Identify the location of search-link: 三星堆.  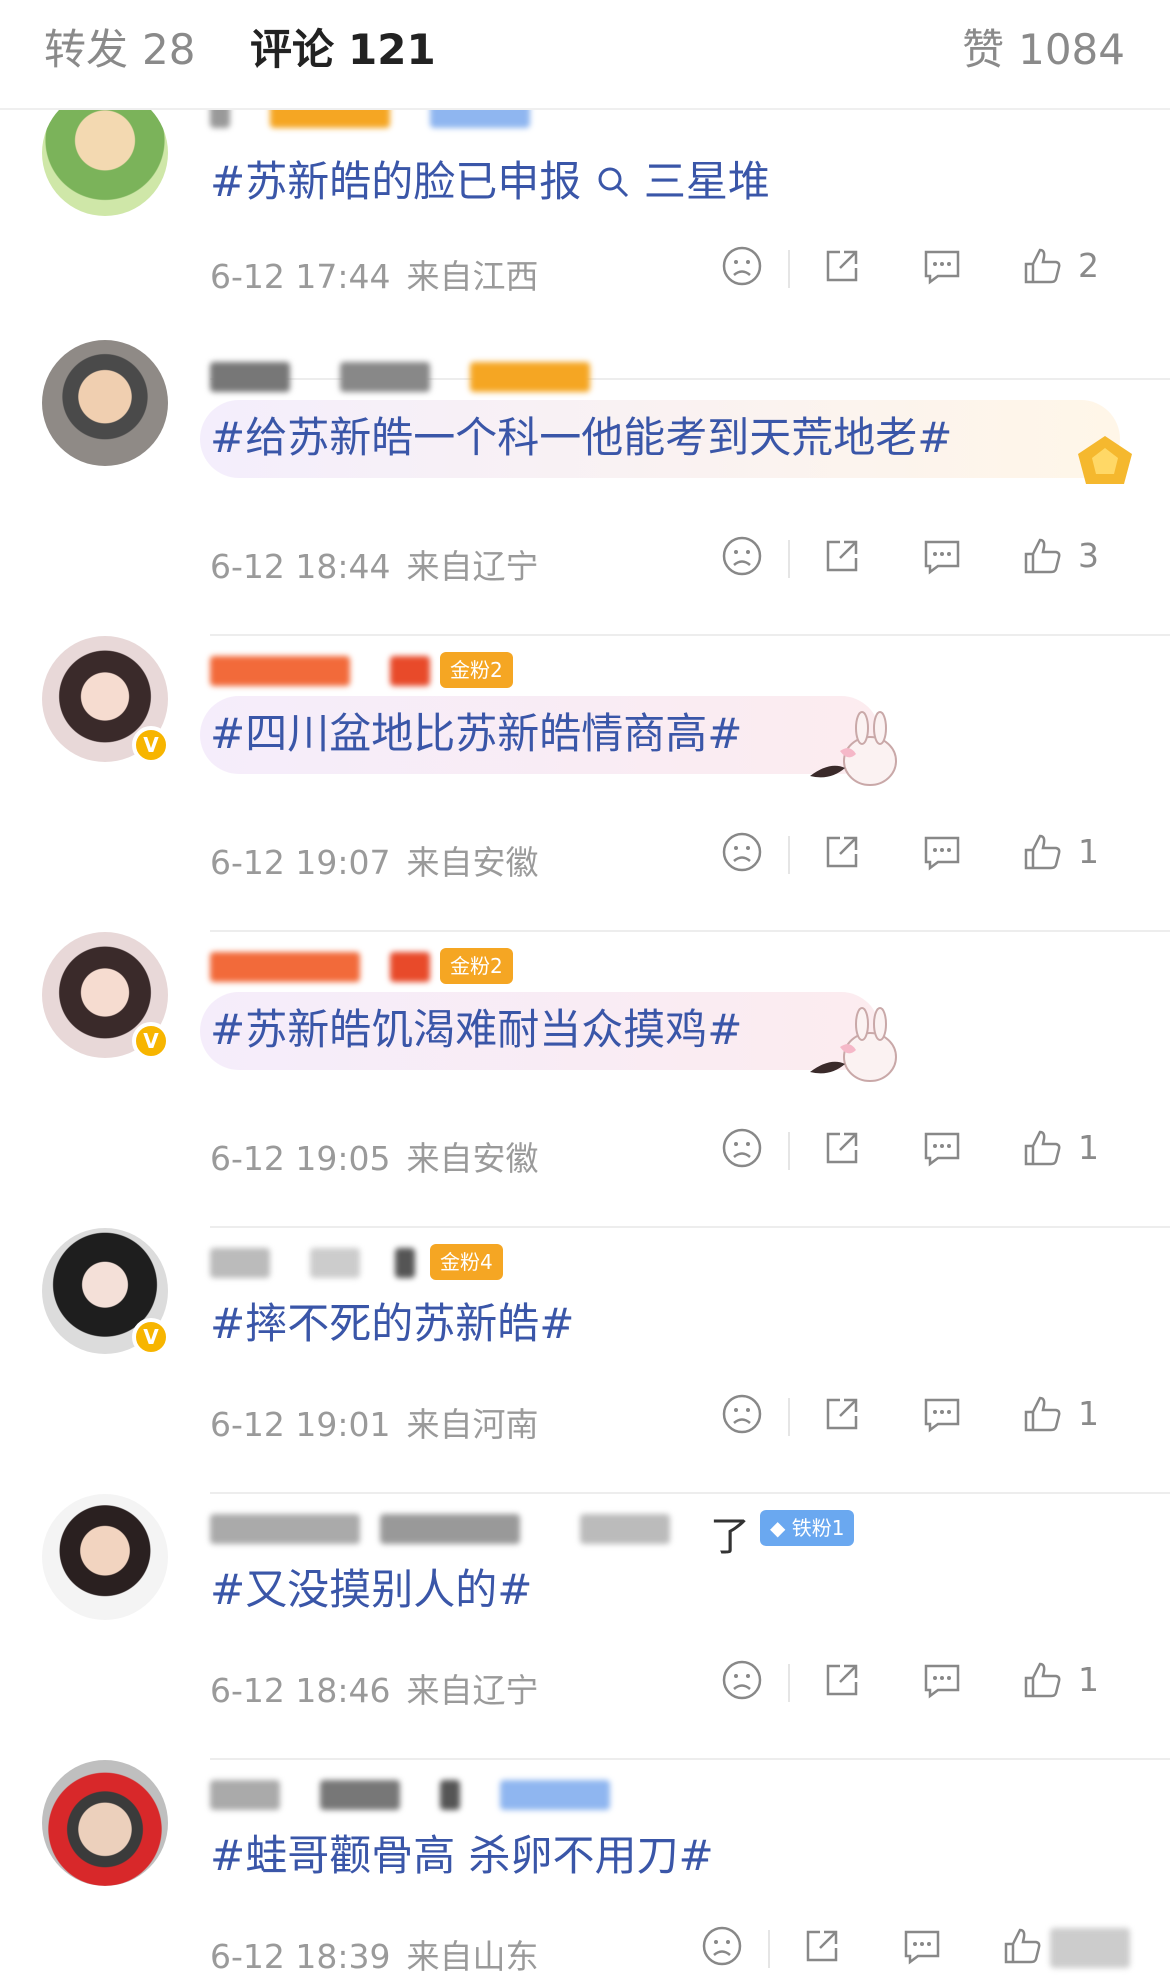
(707, 181).